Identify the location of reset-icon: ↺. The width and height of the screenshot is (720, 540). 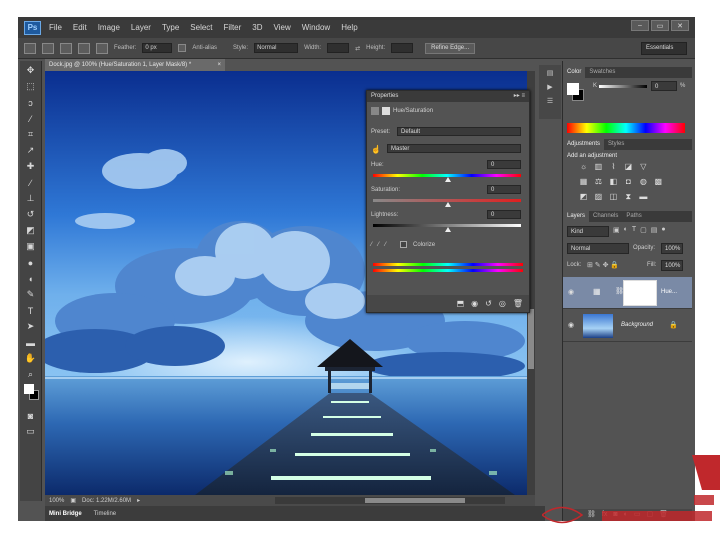
(488, 303).